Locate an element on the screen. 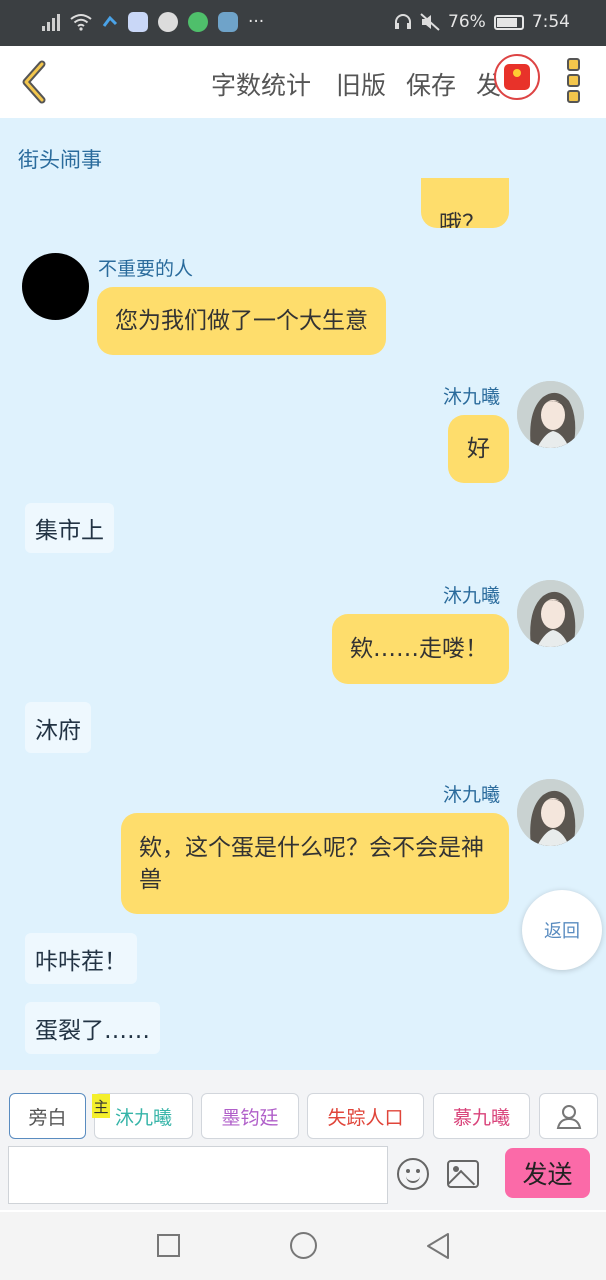 The image size is (606, 1280). narration-message: 咔咔茬！ is located at coordinates (81, 958).